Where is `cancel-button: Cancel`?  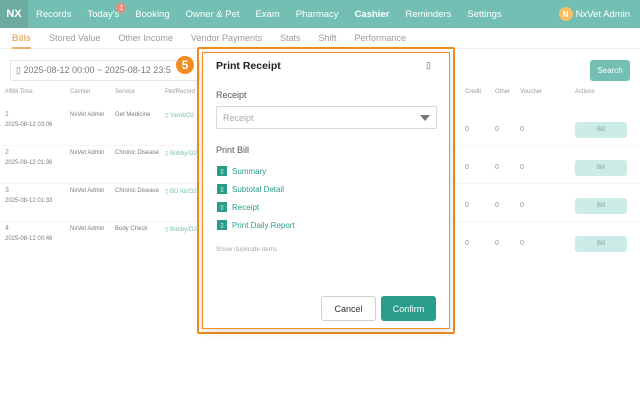
cancel-button: Cancel is located at coordinates (348, 308).